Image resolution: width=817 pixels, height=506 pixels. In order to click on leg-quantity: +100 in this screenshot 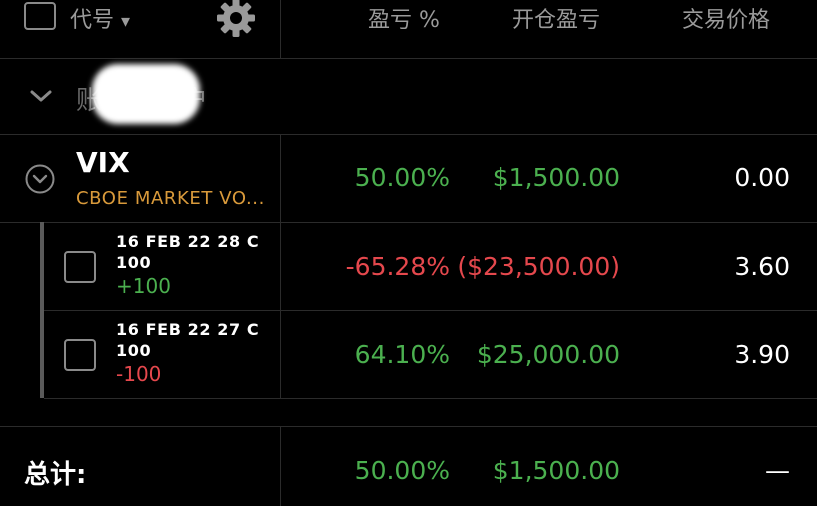, I will do `click(143, 286)`.